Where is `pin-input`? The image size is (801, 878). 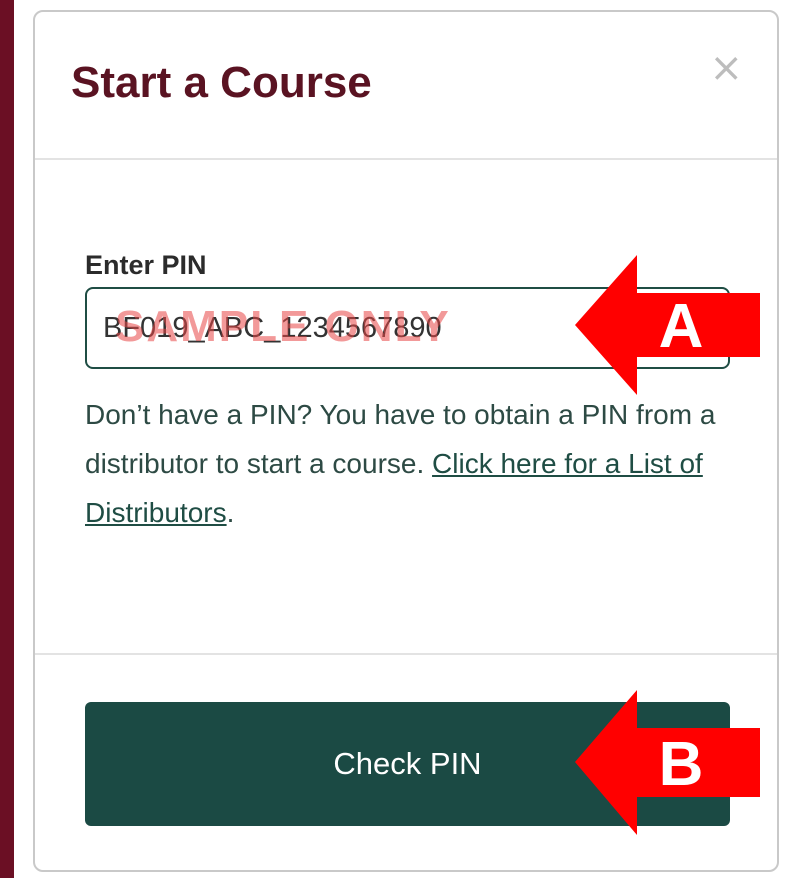
pin-input is located at coordinates (407, 328).